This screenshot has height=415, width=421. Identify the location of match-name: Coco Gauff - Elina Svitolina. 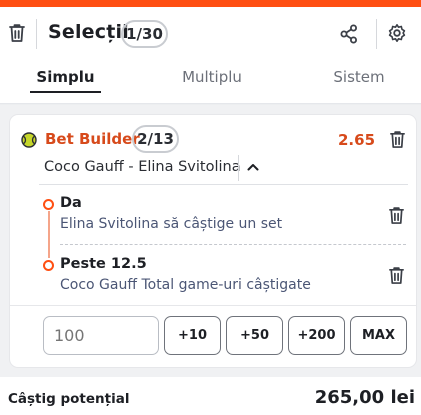
(142, 167).